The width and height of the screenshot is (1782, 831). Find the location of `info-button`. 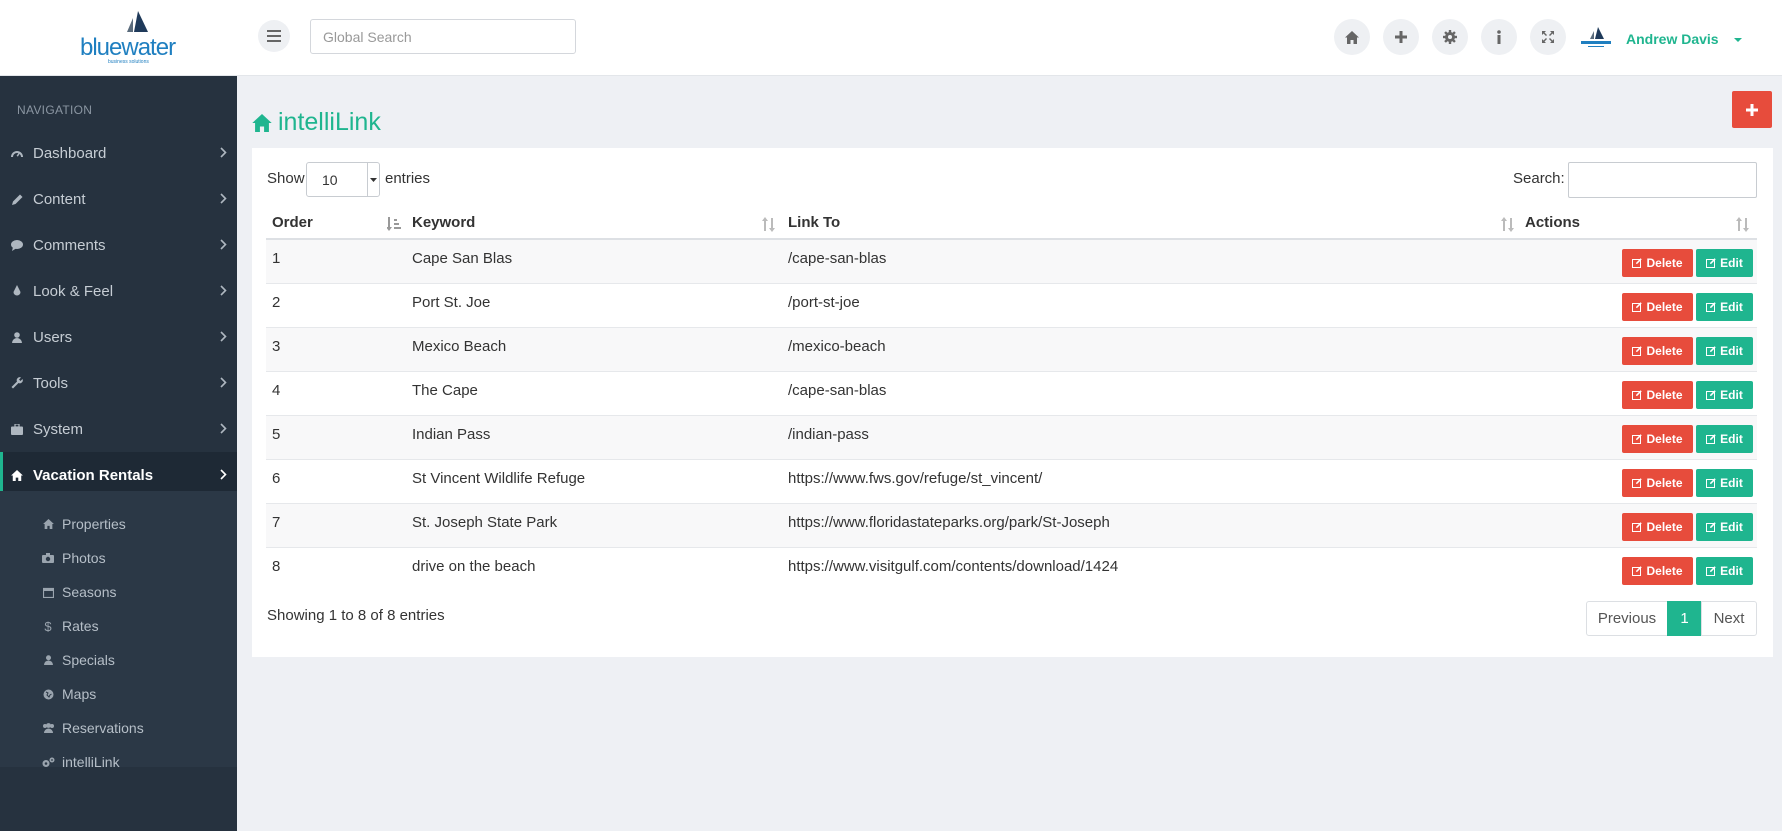

info-button is located at coordinates (1499, 37).